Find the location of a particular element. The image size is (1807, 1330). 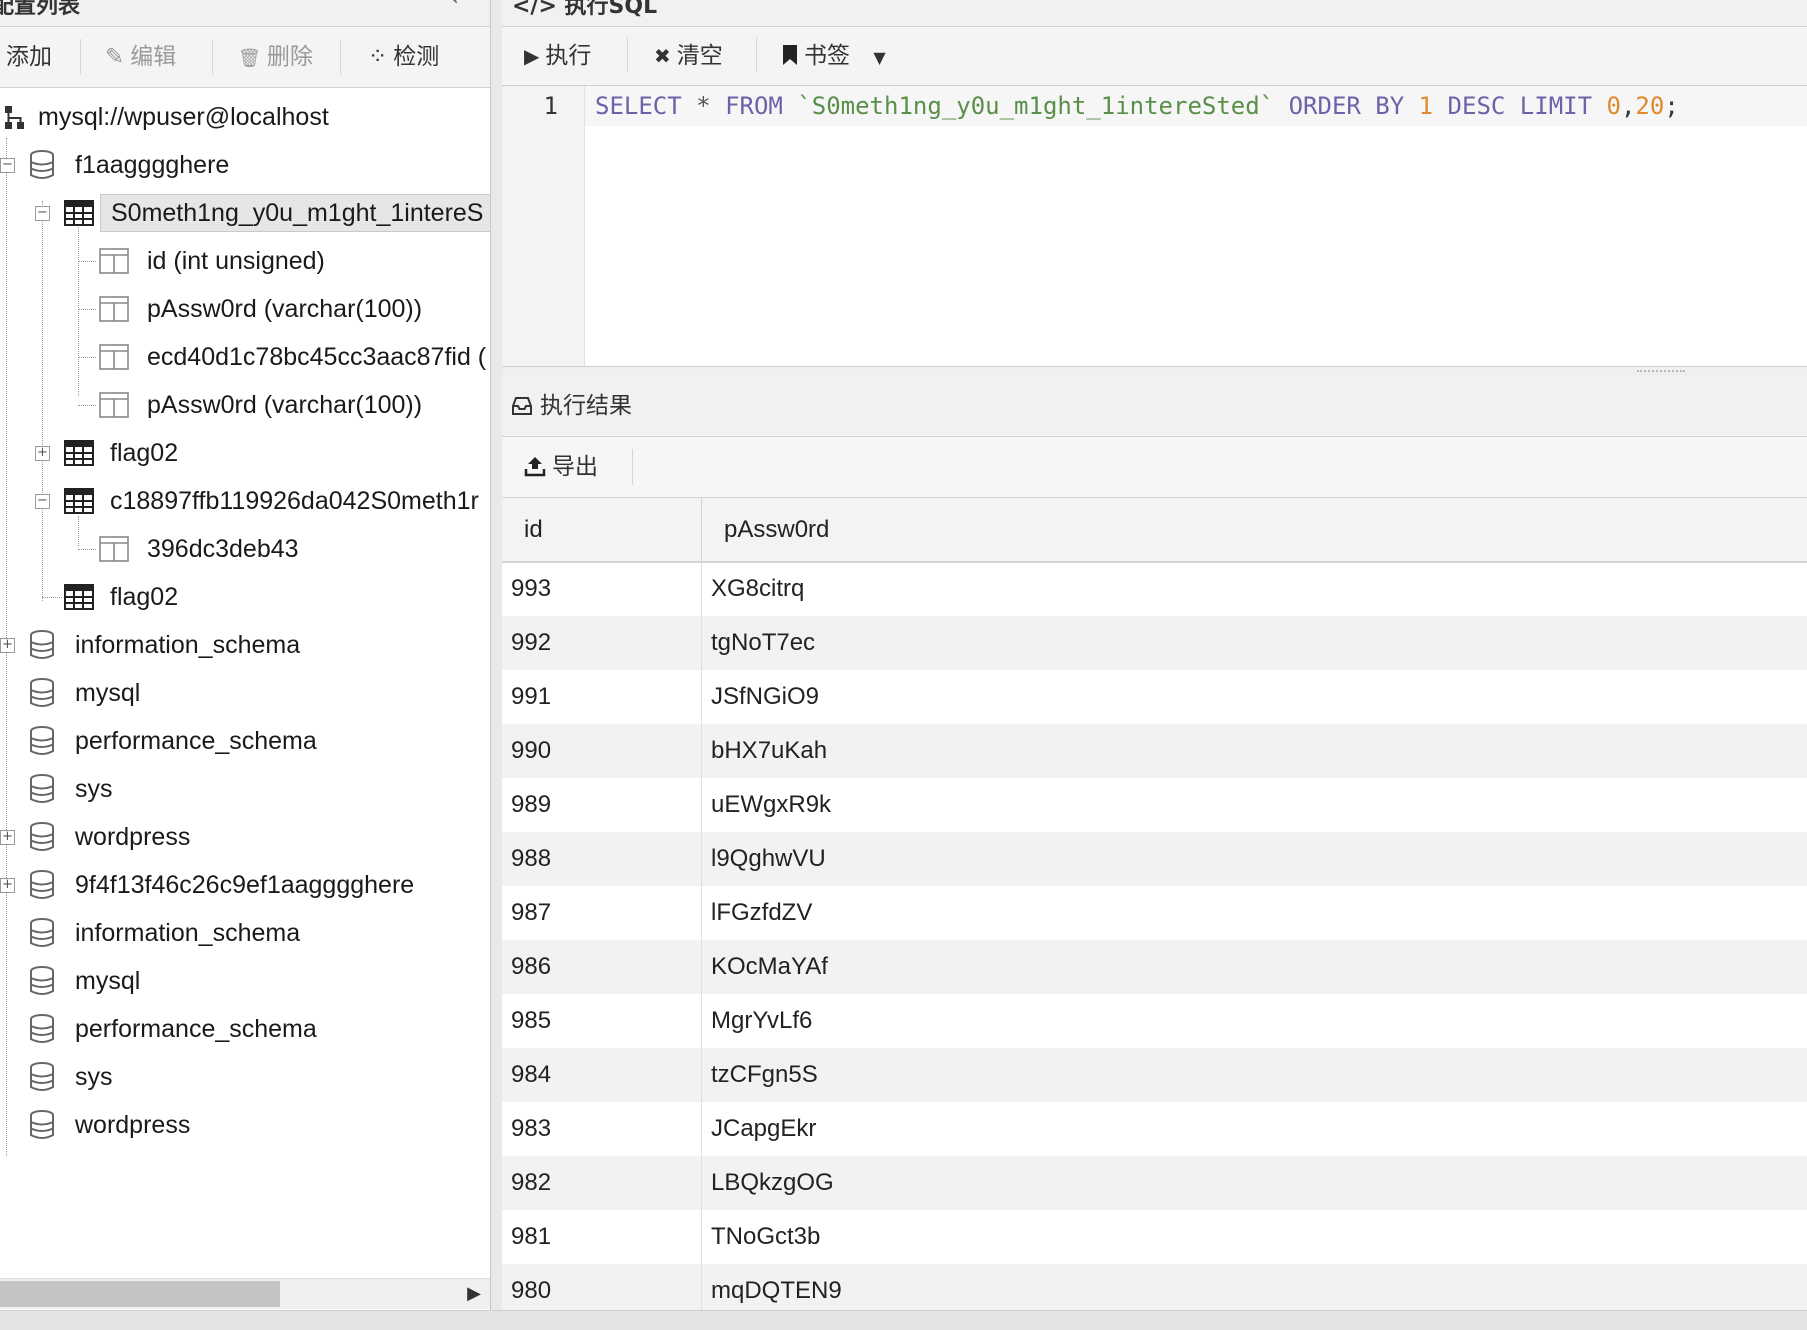

cell-id: 980 is located at coordinates (531, 1287).